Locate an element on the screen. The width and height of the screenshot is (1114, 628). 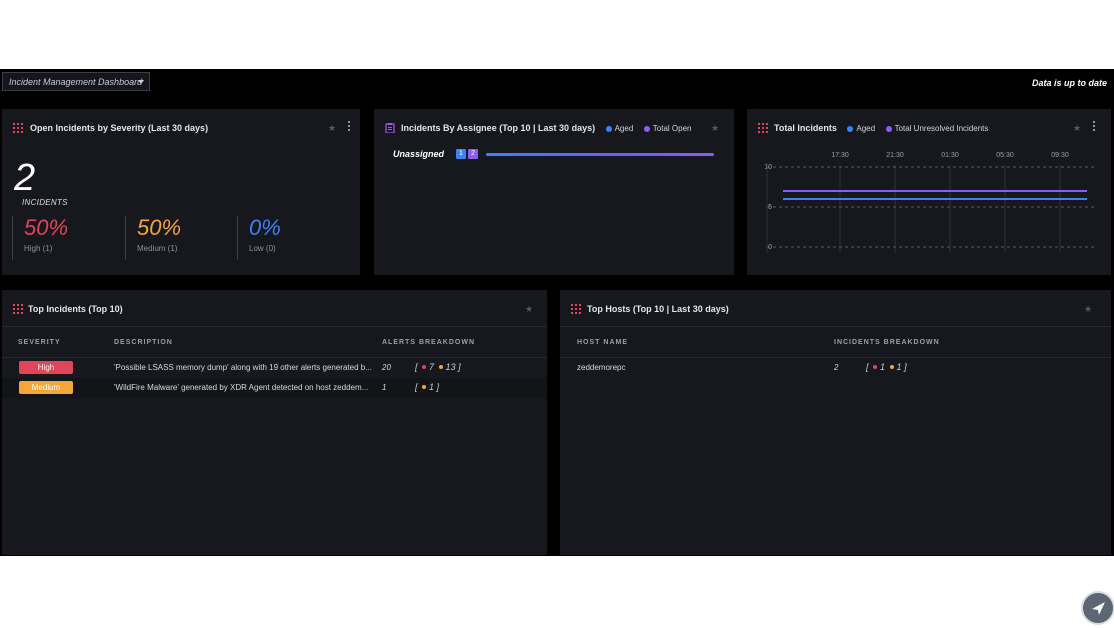
navigation-arrow-icon is located at coordinates (1098, 608).